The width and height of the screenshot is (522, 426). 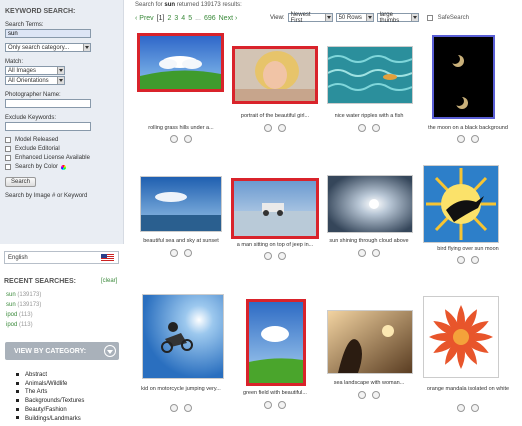 What do you see at coordinates (468, 128) in the screenshot?
I see `image-caption: the moon on a black background` at bounding box center [468, 128].